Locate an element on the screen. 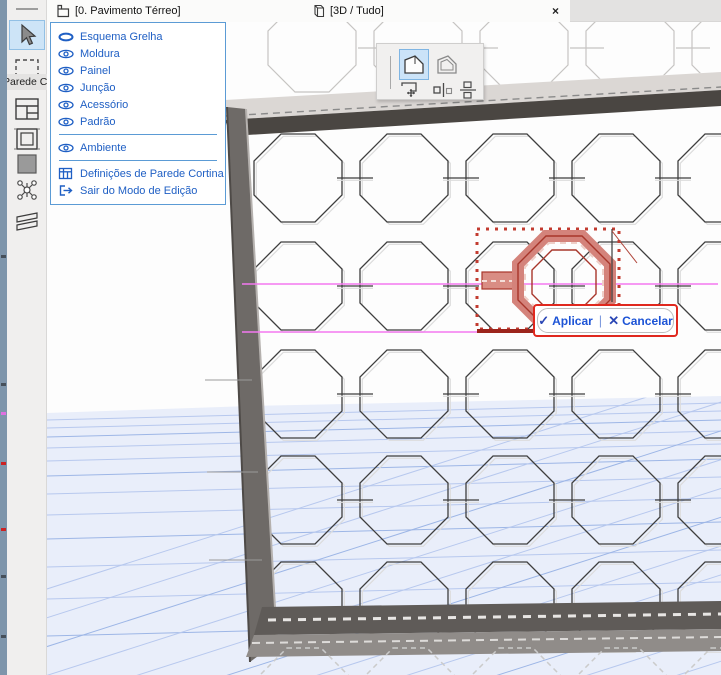 The width and height of the screenshot is (721, 675). pet-palette-separator is located at coordinates (390, 72).